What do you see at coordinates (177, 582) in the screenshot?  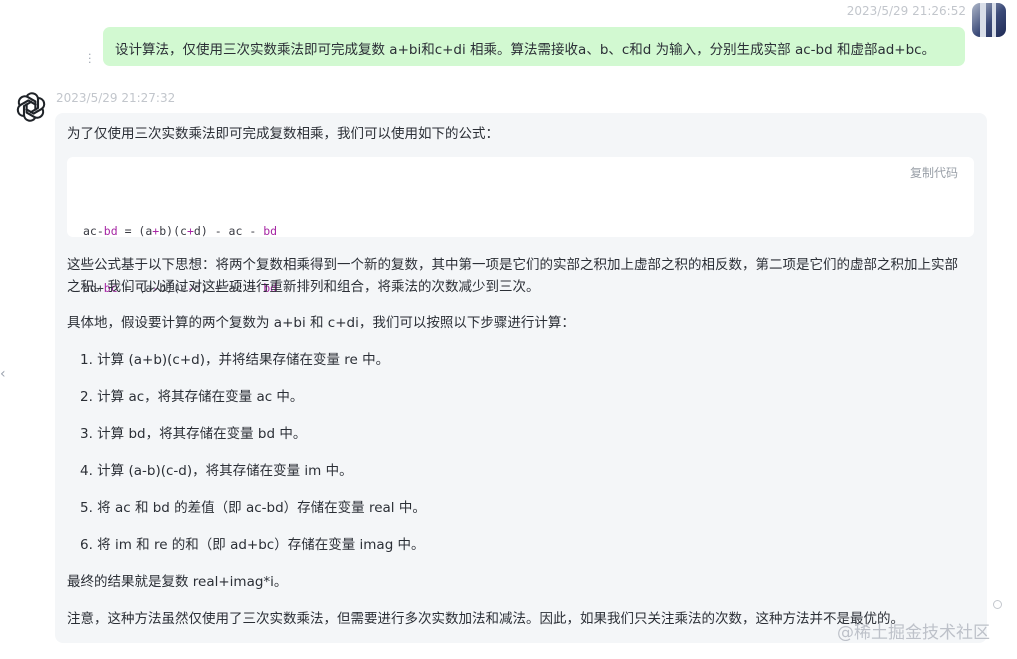 I see `result-paragraph: 最终的结果就是复数 real+imag*i。` at bounding box center [177, 582].